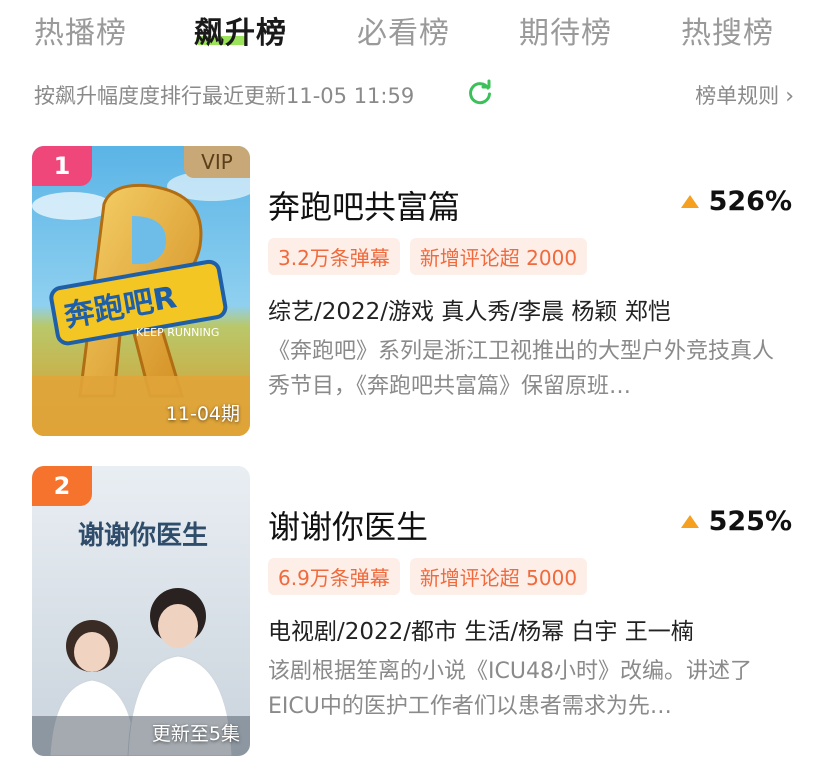 This screenshot has height=780, width=828. Describe the element at coordinates (565, 30) in the screenshot. I see `tab-anticipated: 期待榜` at that location.